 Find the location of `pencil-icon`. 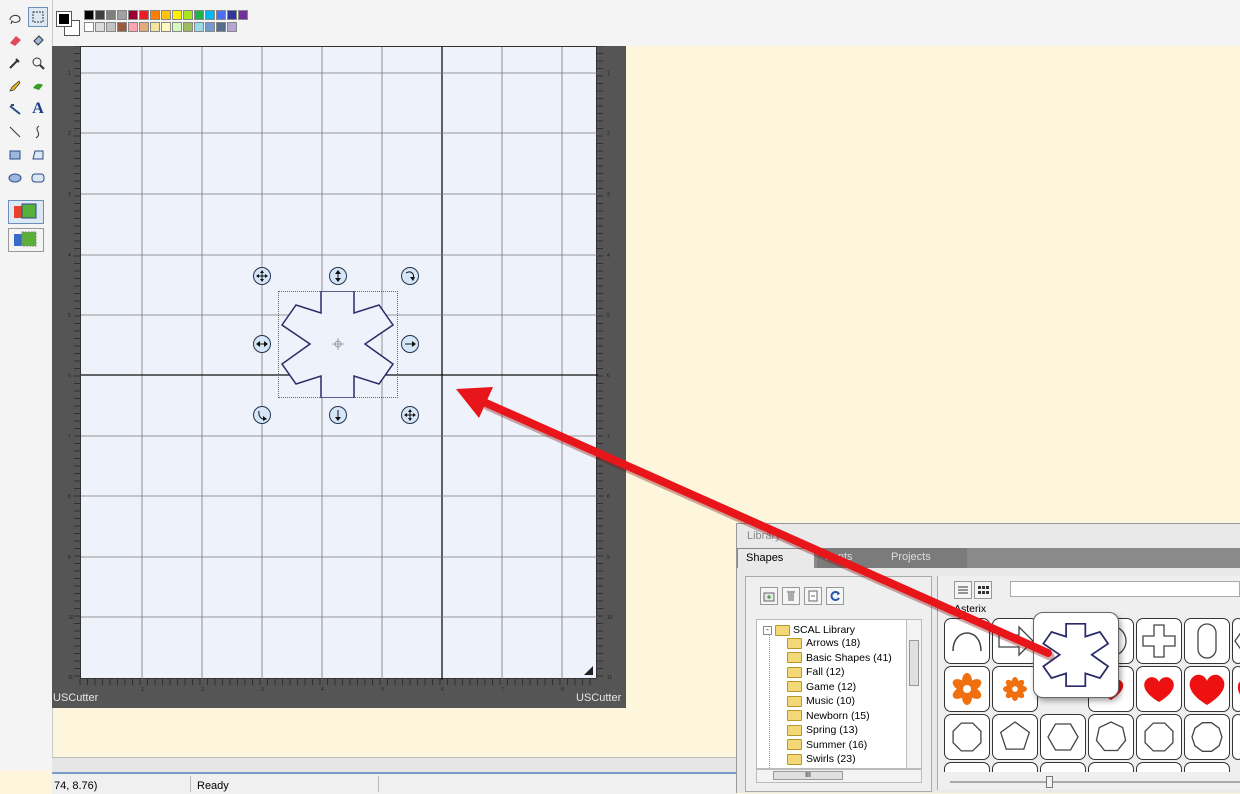

pencil-icon is located at coordinates (15, 86).